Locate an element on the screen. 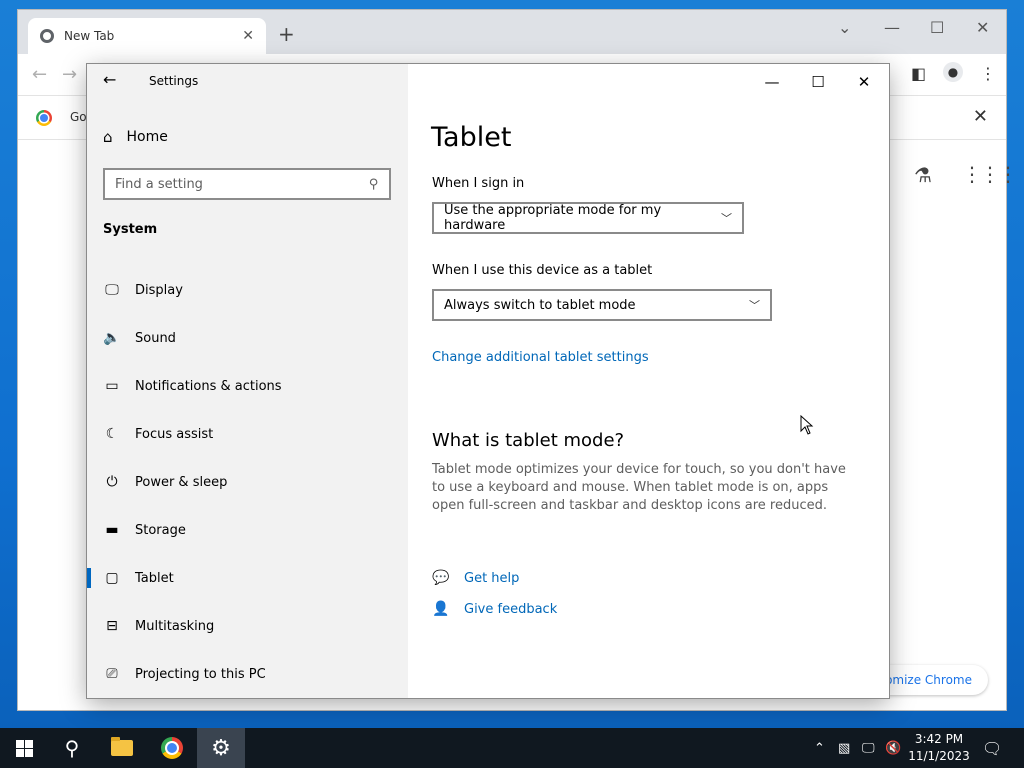 The height and width of the screenshot is (768, 1024). window-title: Settings is located at coordinates (174, 81).